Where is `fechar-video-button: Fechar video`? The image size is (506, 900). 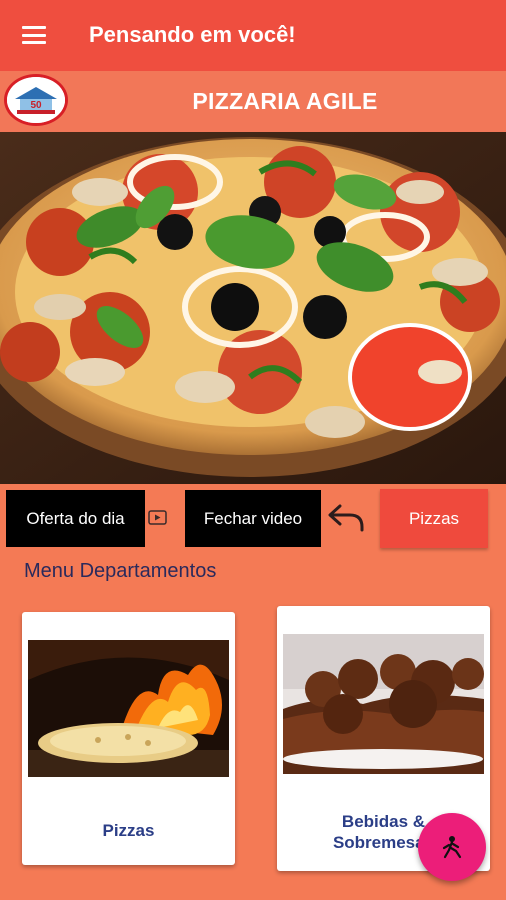
fechar-video-button: Fechar video is located at coordinates (253, 518).